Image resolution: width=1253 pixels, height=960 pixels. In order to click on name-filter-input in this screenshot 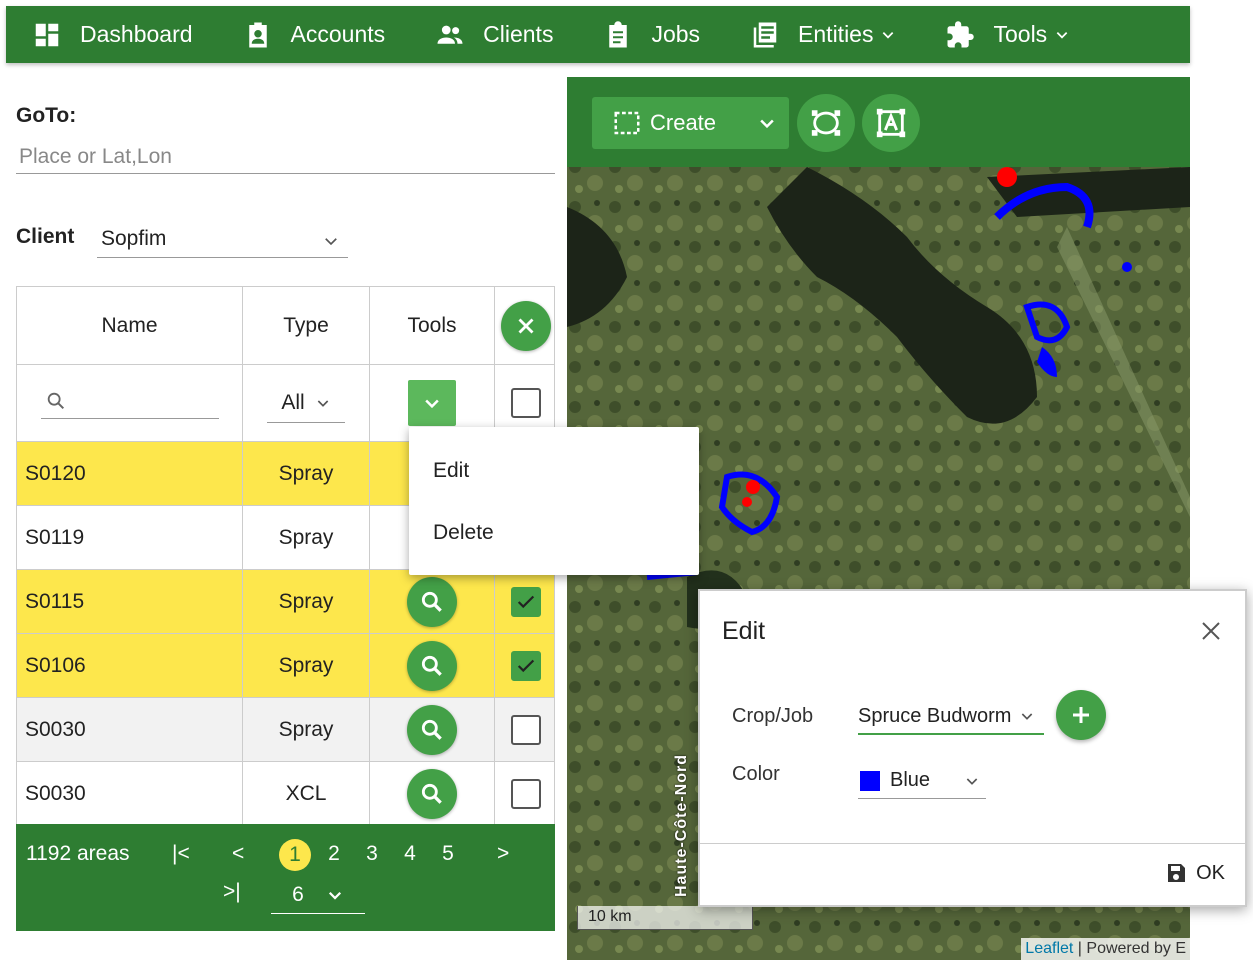, I will do `click(130, 400)`.